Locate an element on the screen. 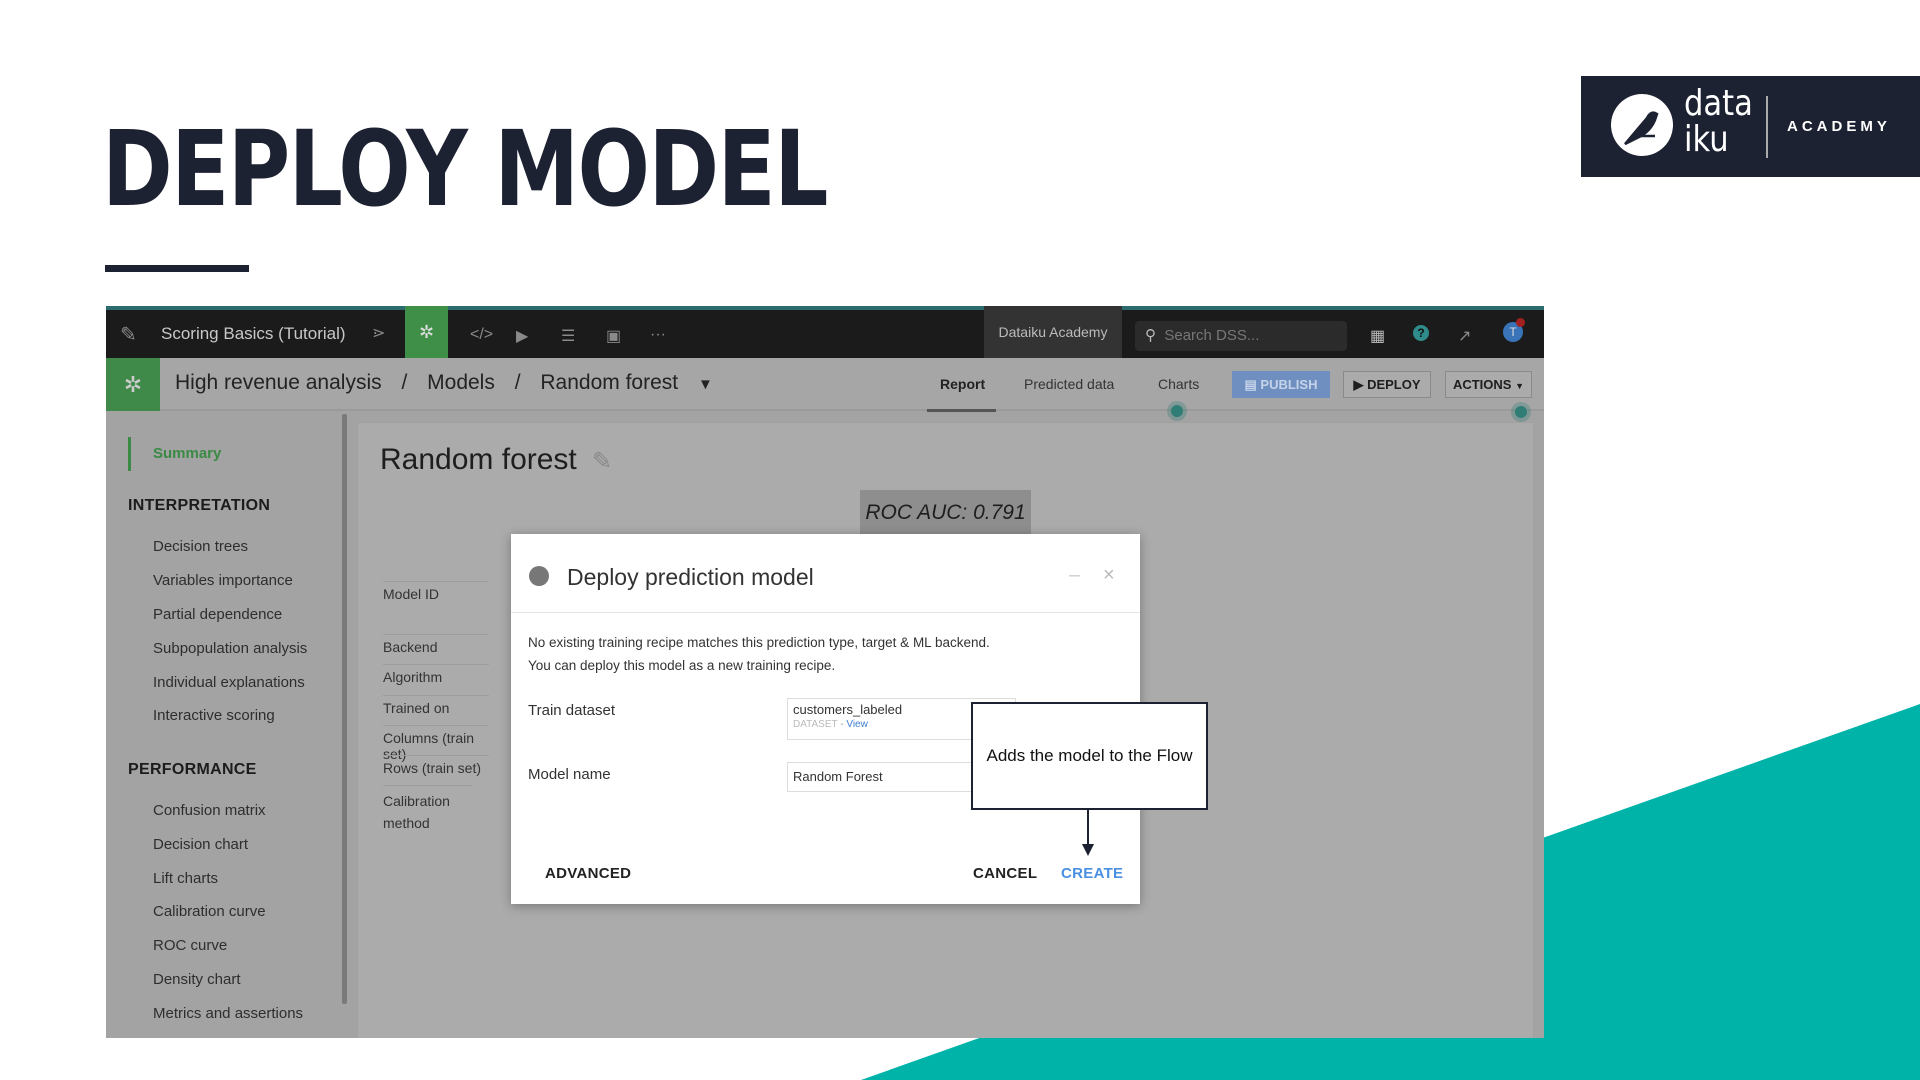  breadcrumb-analysis: High revenue analysis is located at coordinates (278, 382).